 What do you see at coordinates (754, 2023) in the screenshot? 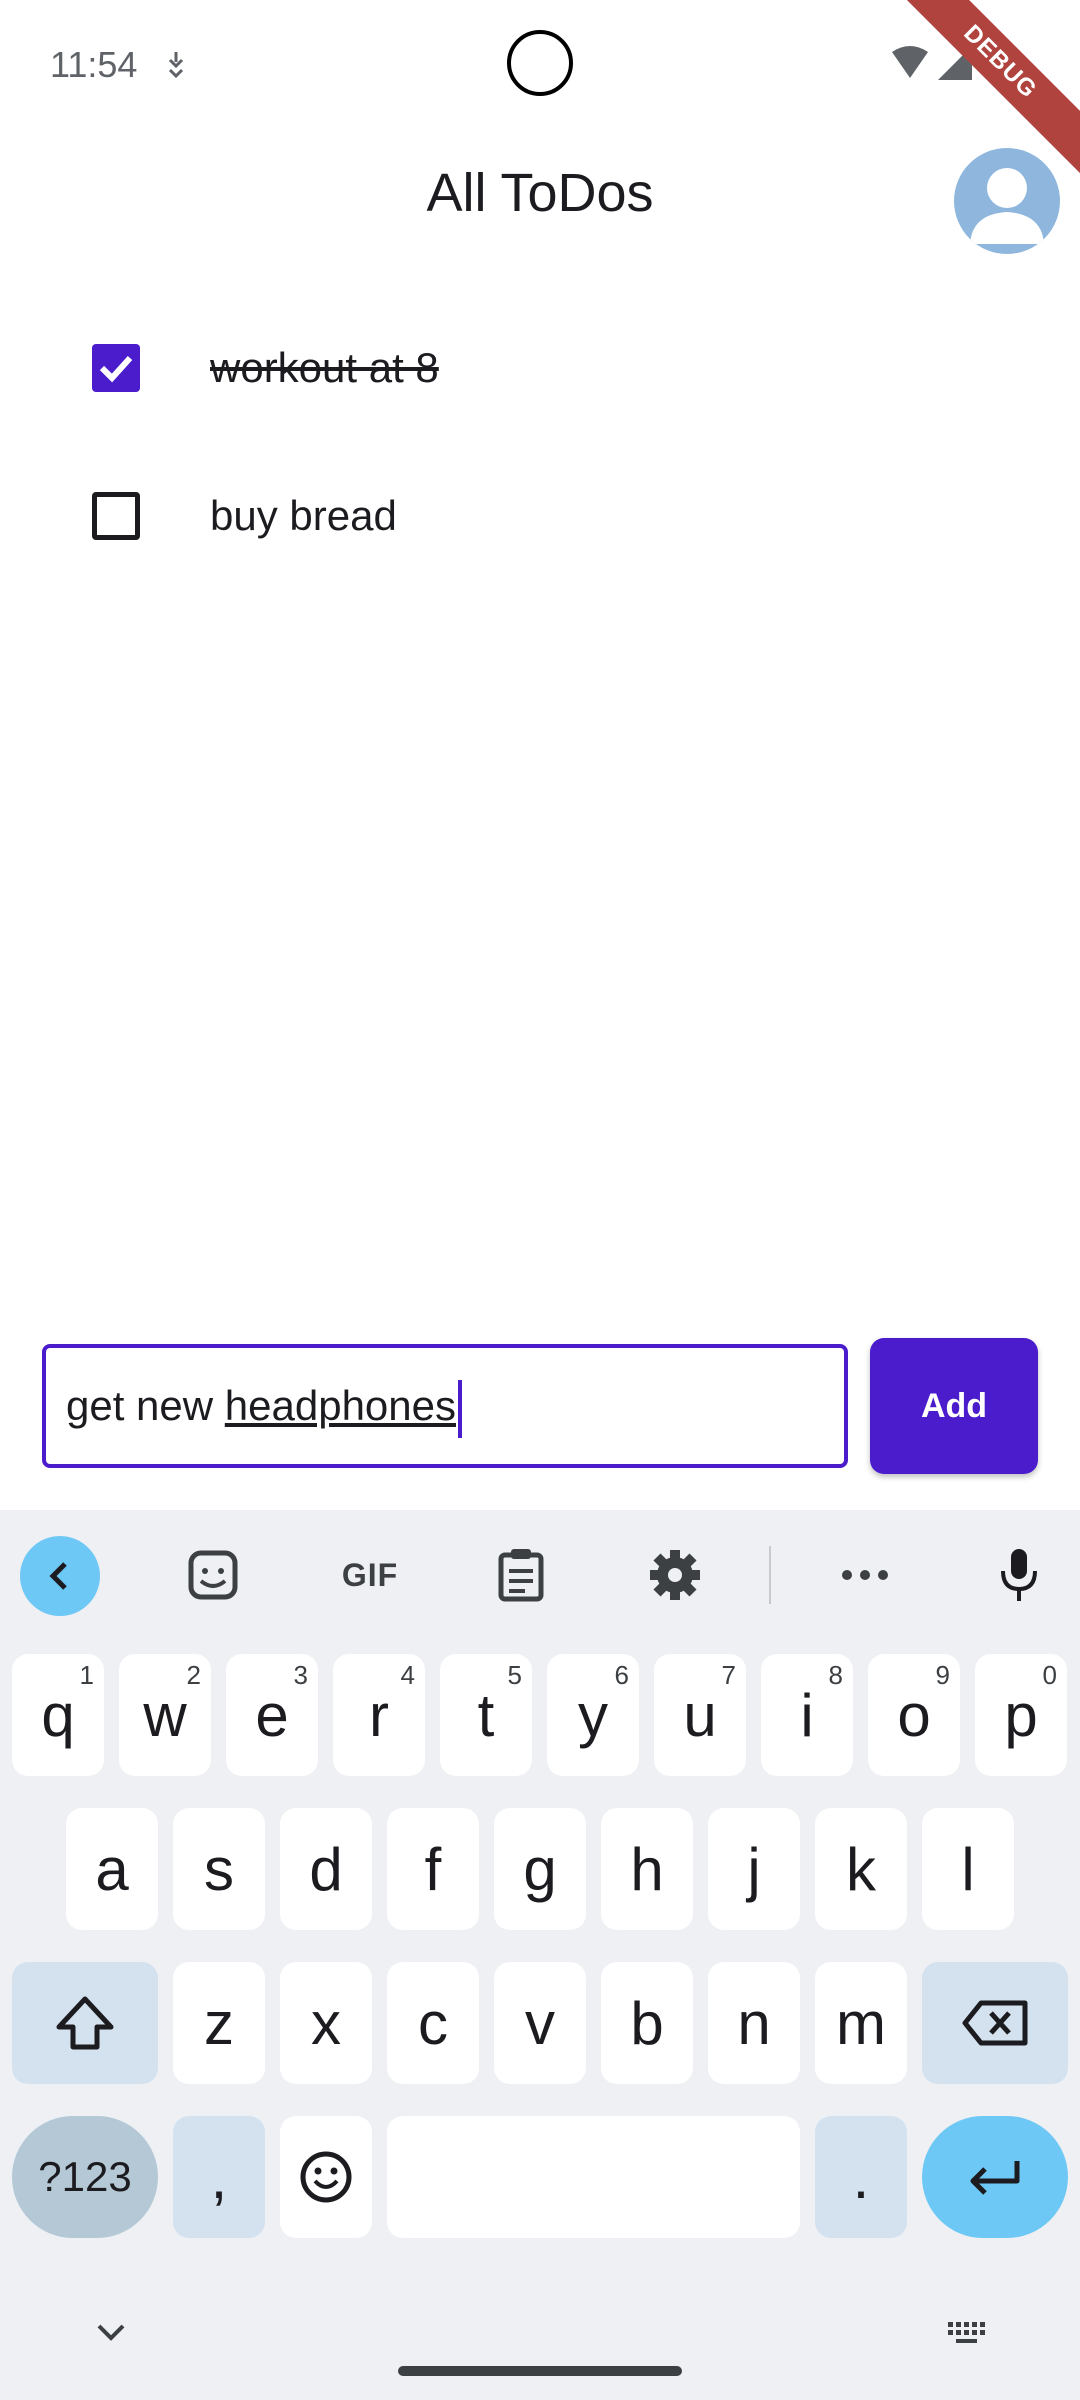
I see `key-n: n` at bounding box center [754, 2023].